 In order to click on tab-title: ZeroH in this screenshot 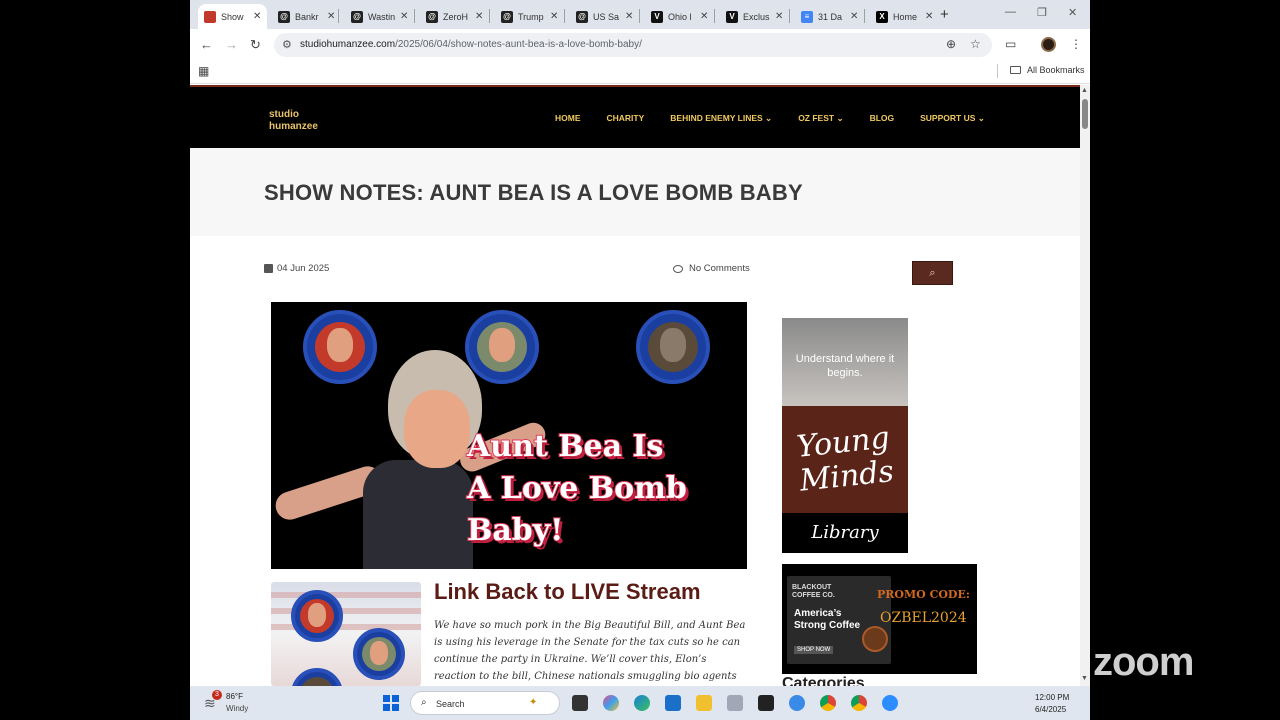, I will do `click(456, 16)`.